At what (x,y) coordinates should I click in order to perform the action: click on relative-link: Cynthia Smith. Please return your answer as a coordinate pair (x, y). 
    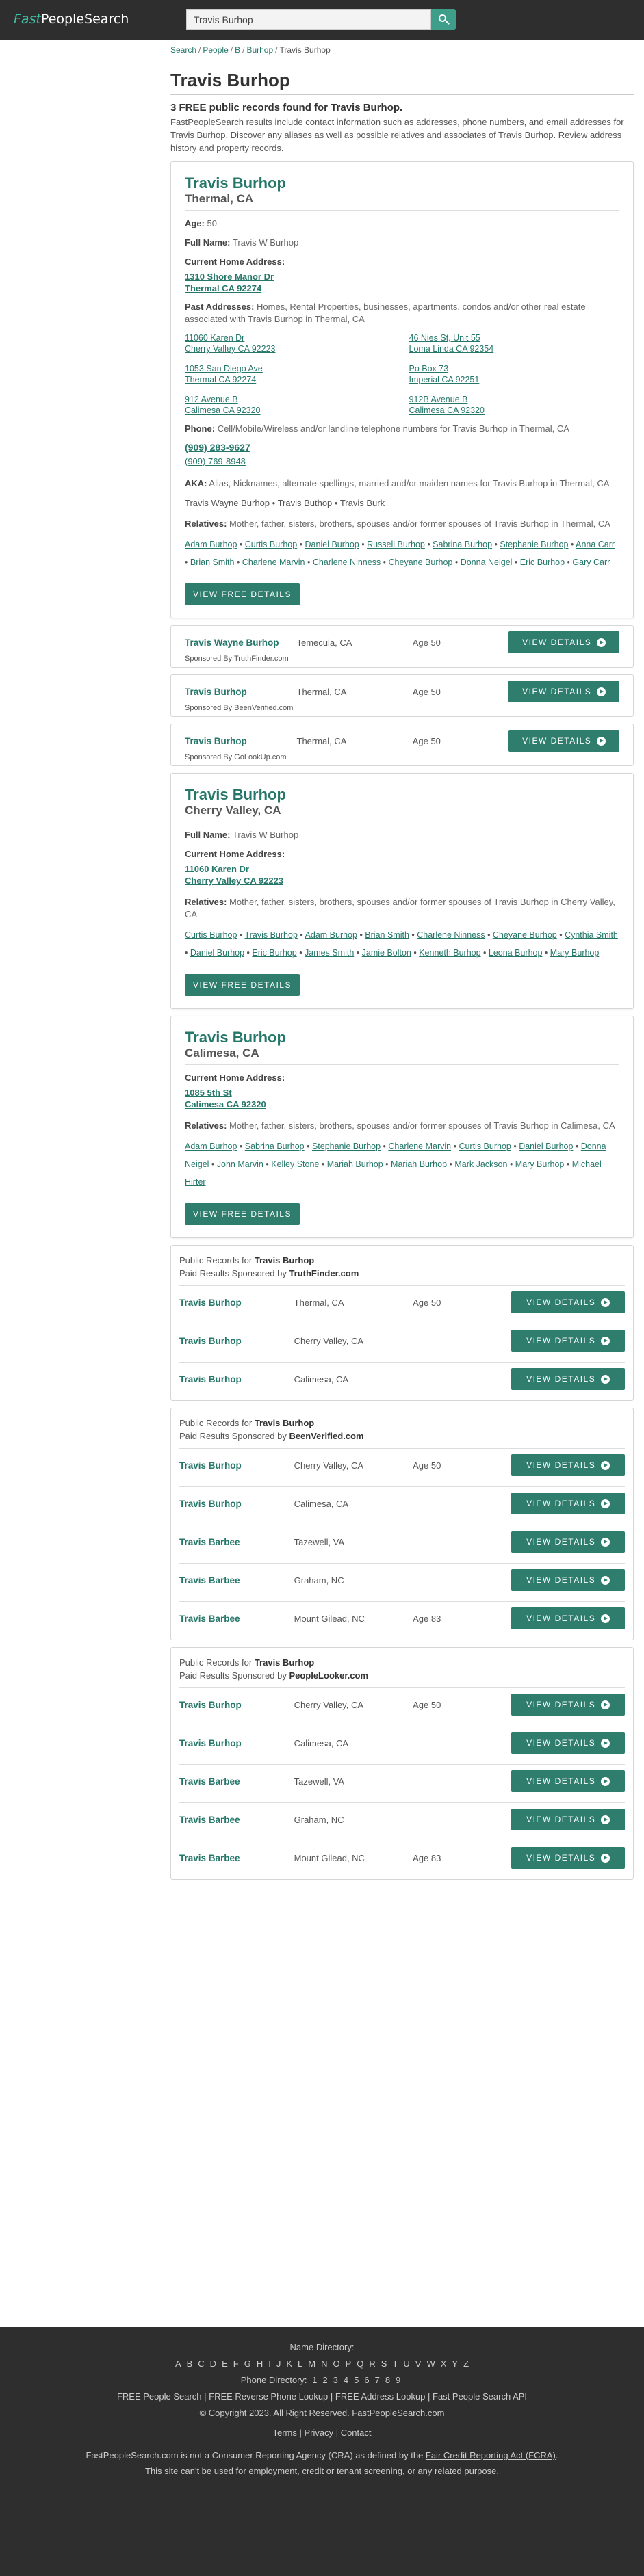
    Looking at the image, I should click on (591, 935).